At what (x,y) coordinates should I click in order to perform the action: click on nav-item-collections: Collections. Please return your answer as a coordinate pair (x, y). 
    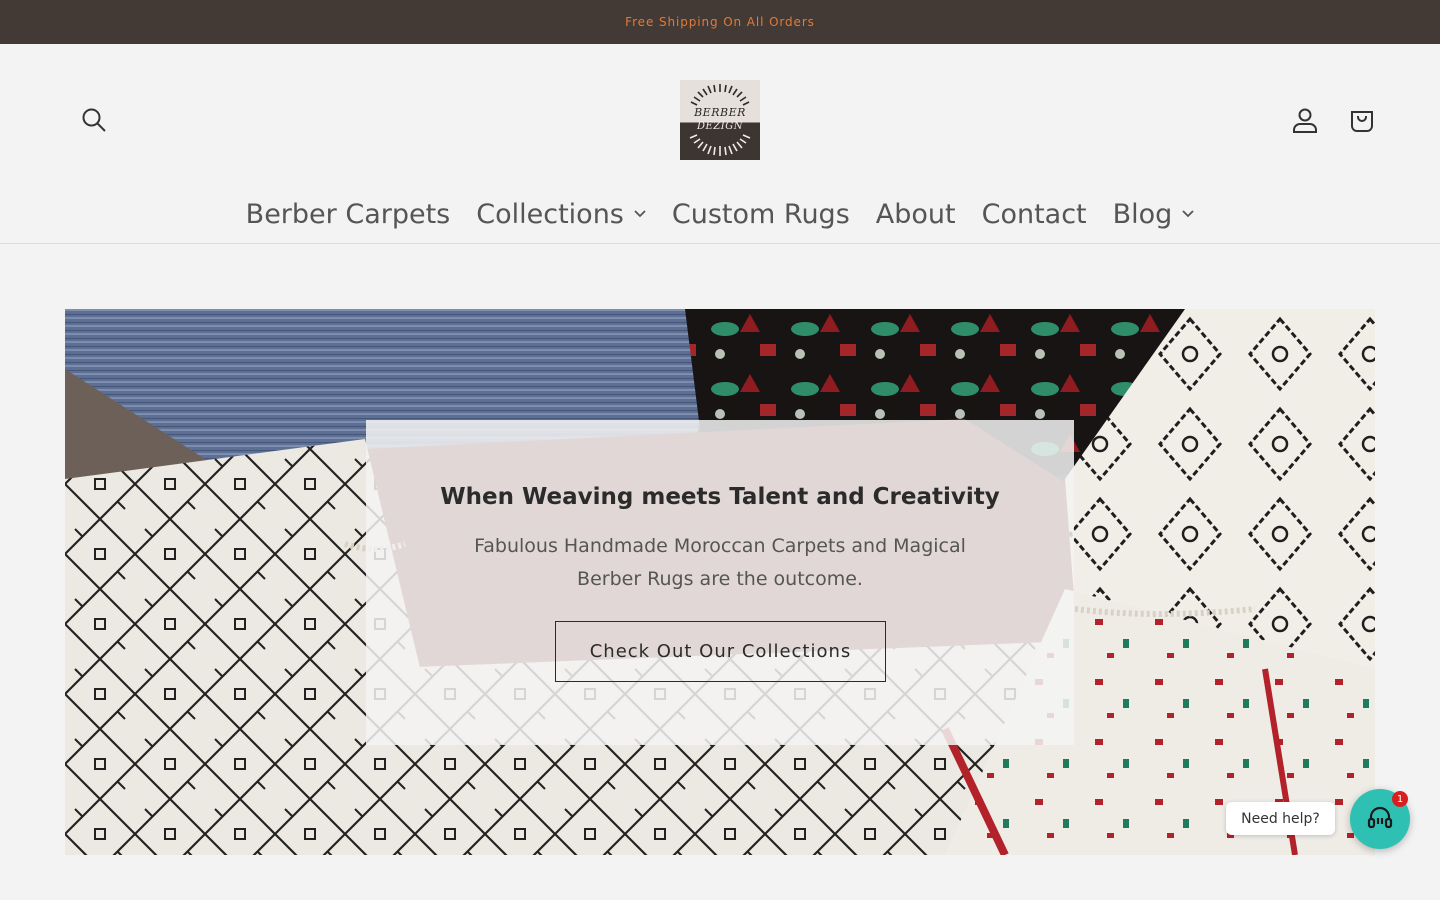
    Looking at the image, I should click on (561, 214).